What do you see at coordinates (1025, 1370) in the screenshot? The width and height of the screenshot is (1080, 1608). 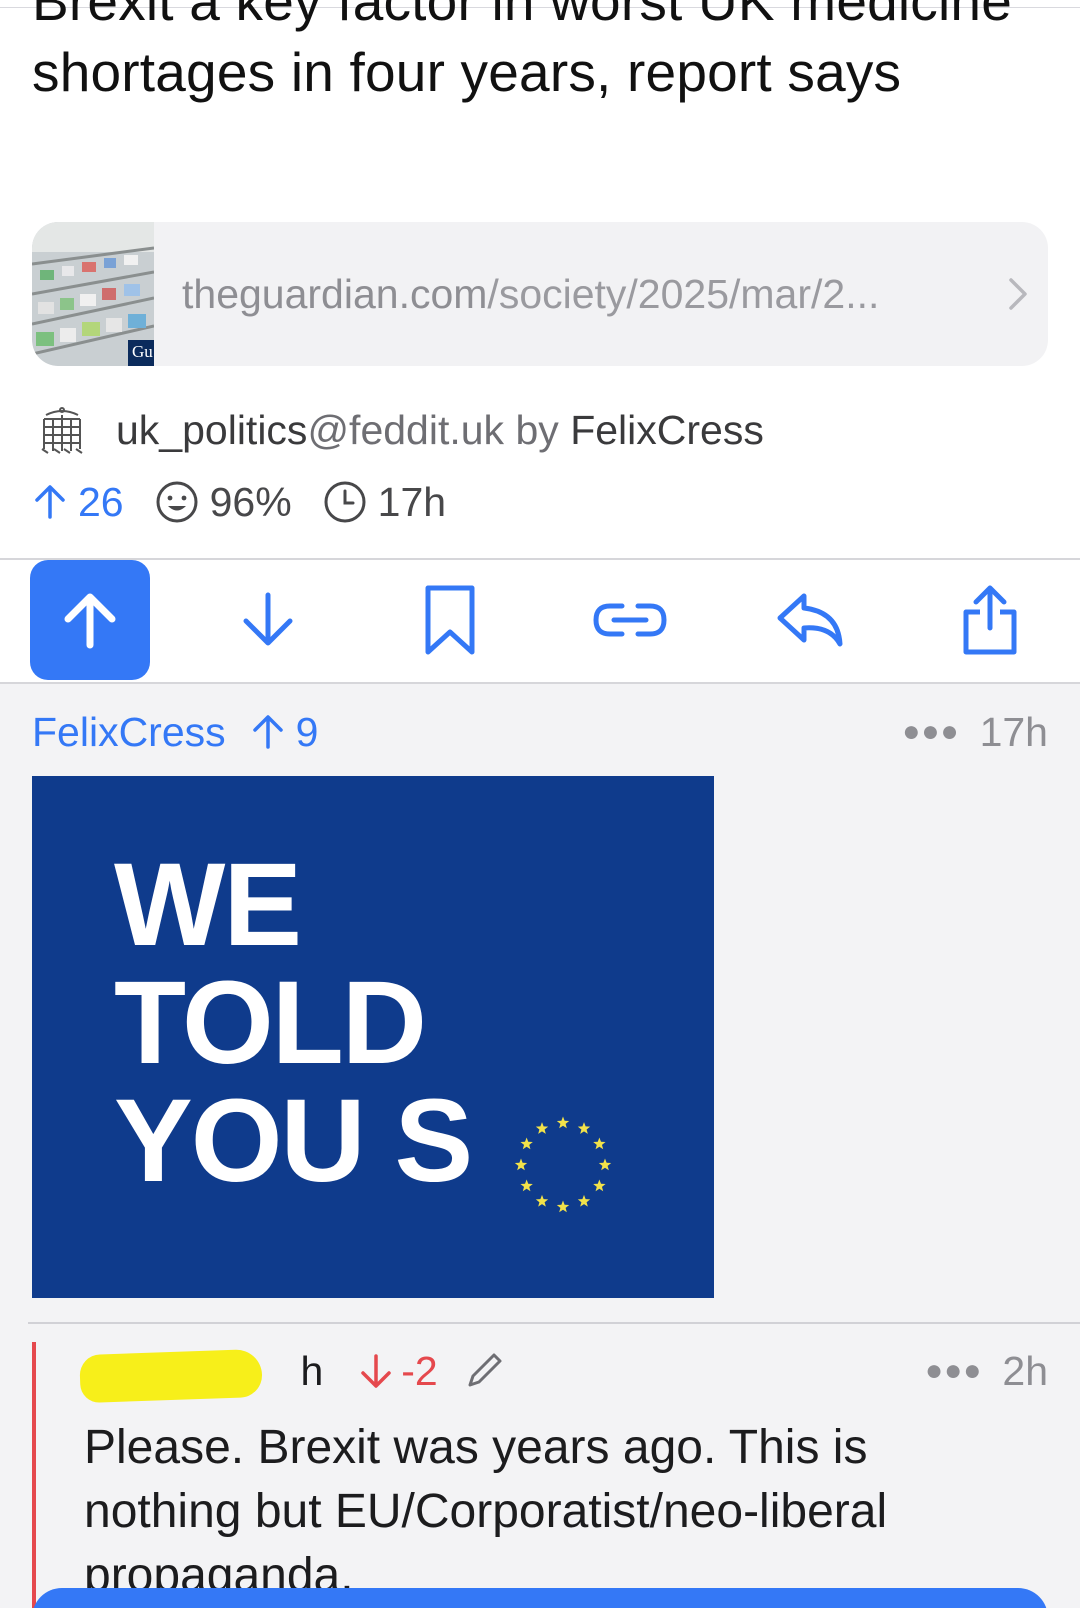 I see `reply-age: 2h` at bounding box center [1025, 1370].